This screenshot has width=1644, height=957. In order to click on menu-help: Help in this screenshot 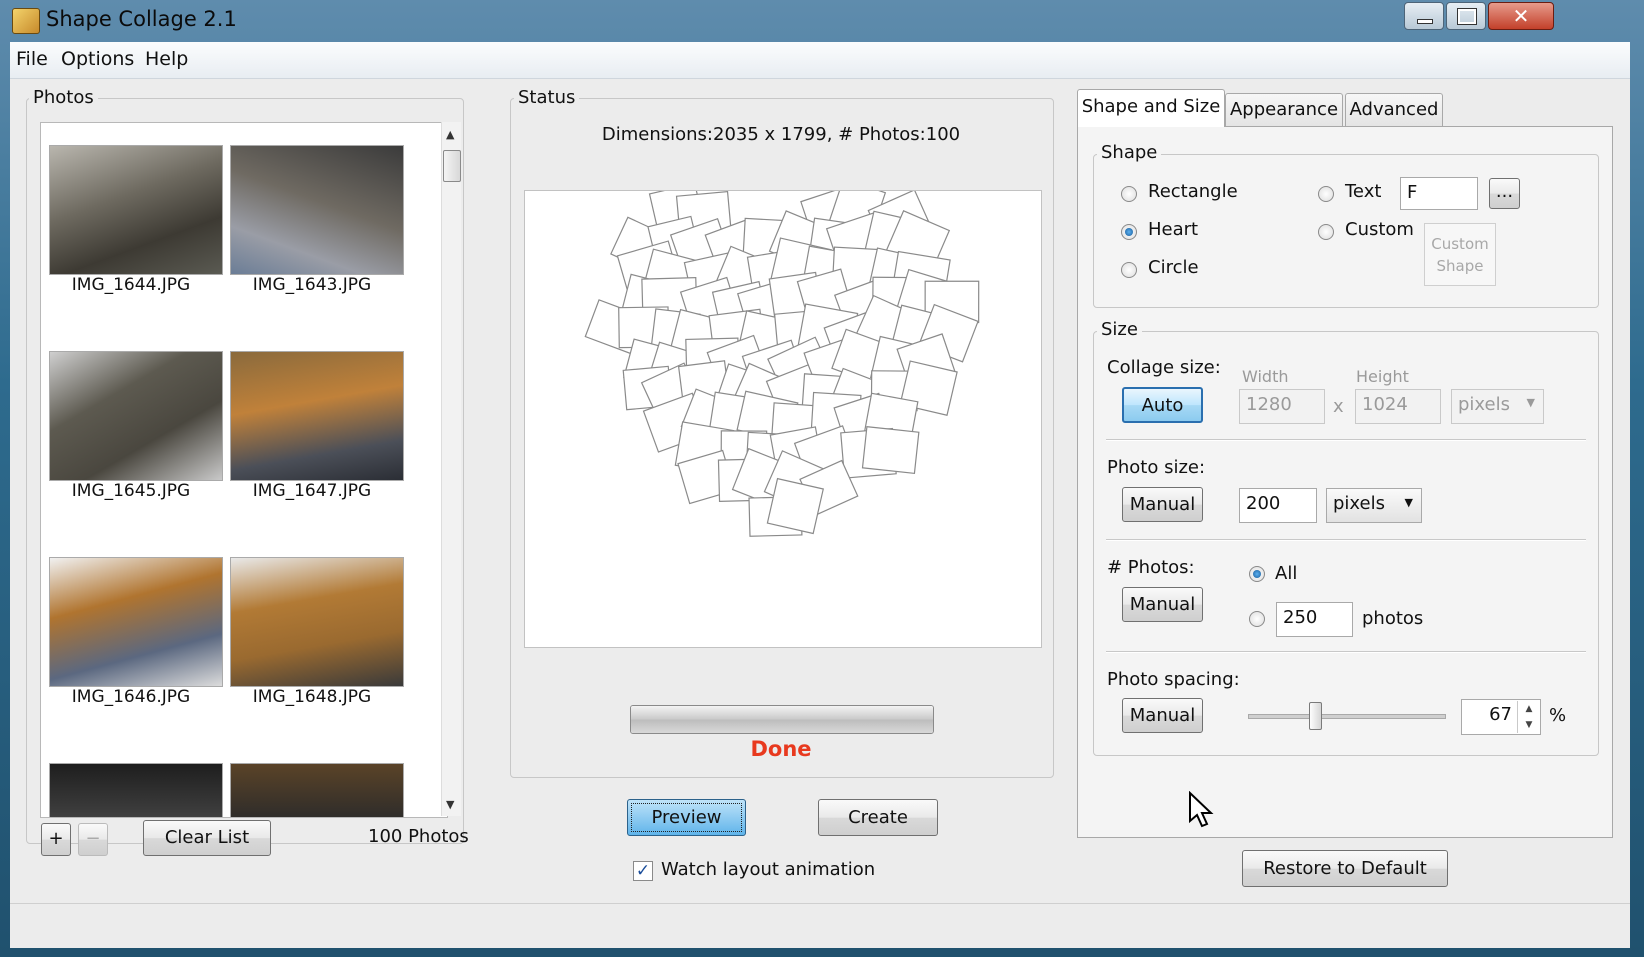, I will do `click(166, 59)`.